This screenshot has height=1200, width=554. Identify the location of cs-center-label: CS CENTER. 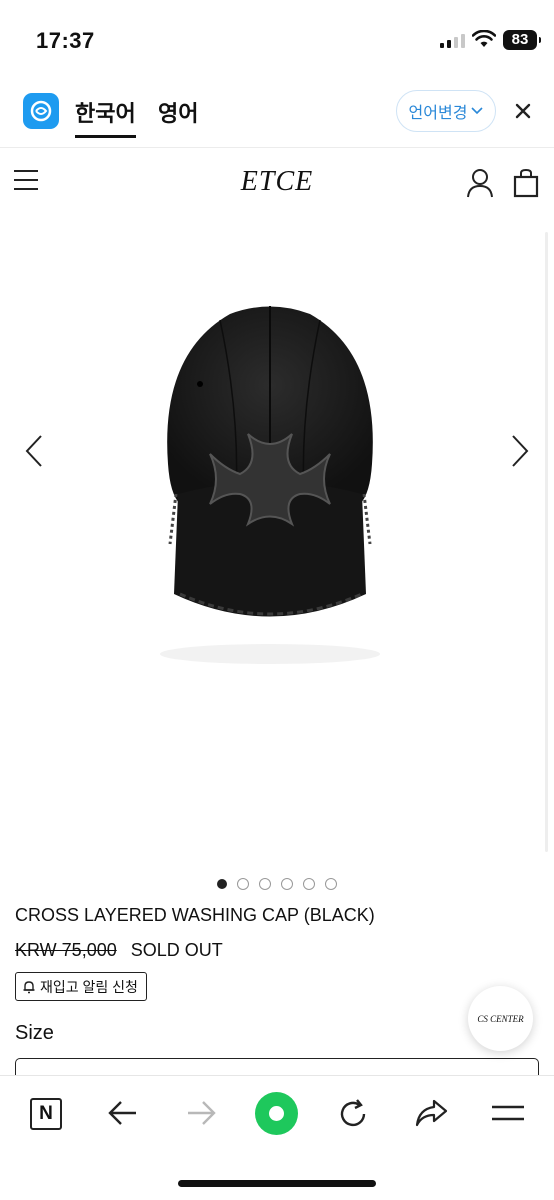
(500, 1018).